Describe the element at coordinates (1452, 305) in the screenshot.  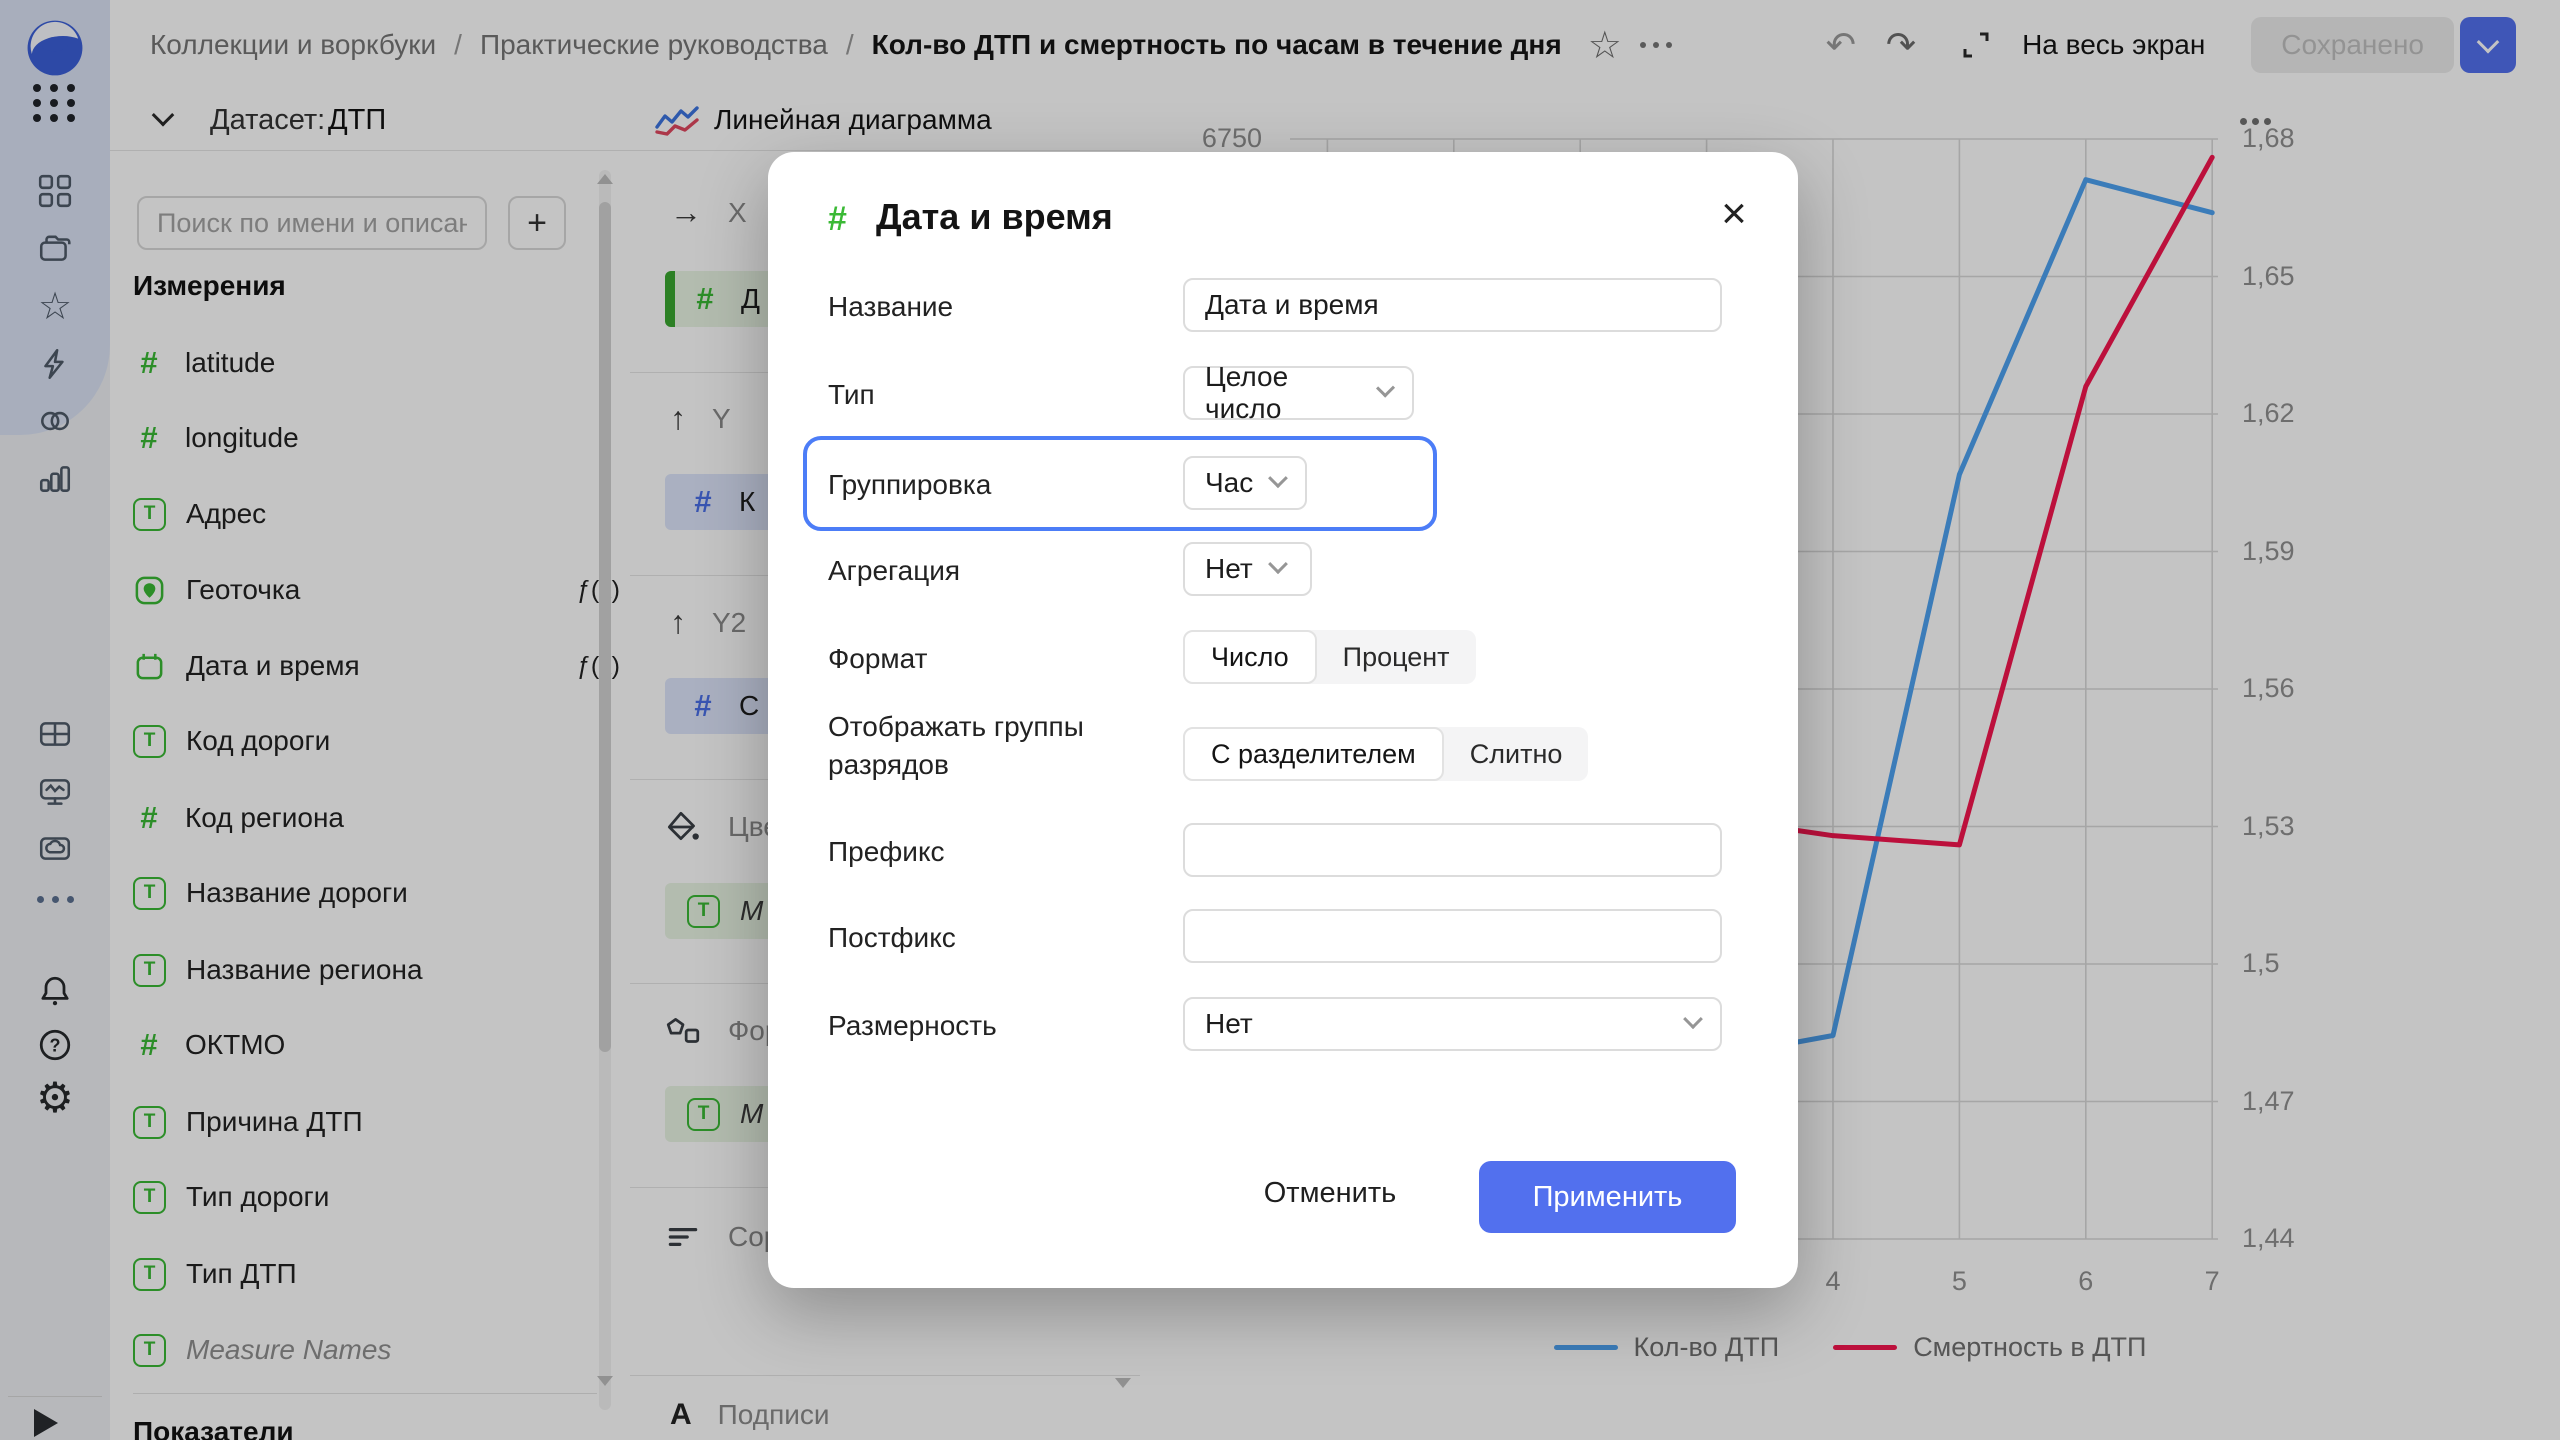
I see `name-field` at that location.